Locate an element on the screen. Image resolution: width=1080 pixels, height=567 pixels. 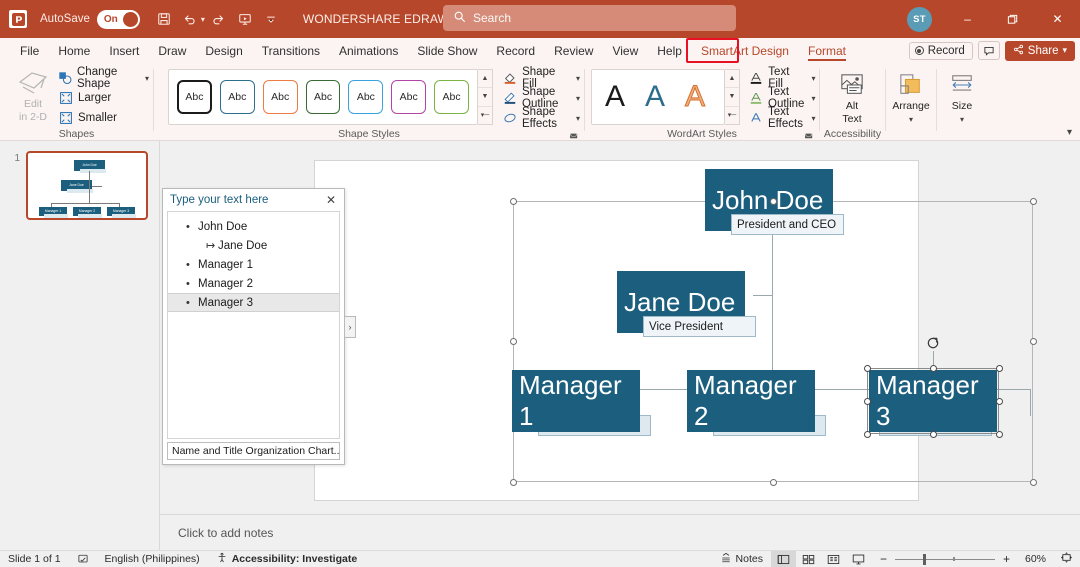
language-indicator: English (Philippines) is located at coordinates (152, 559).